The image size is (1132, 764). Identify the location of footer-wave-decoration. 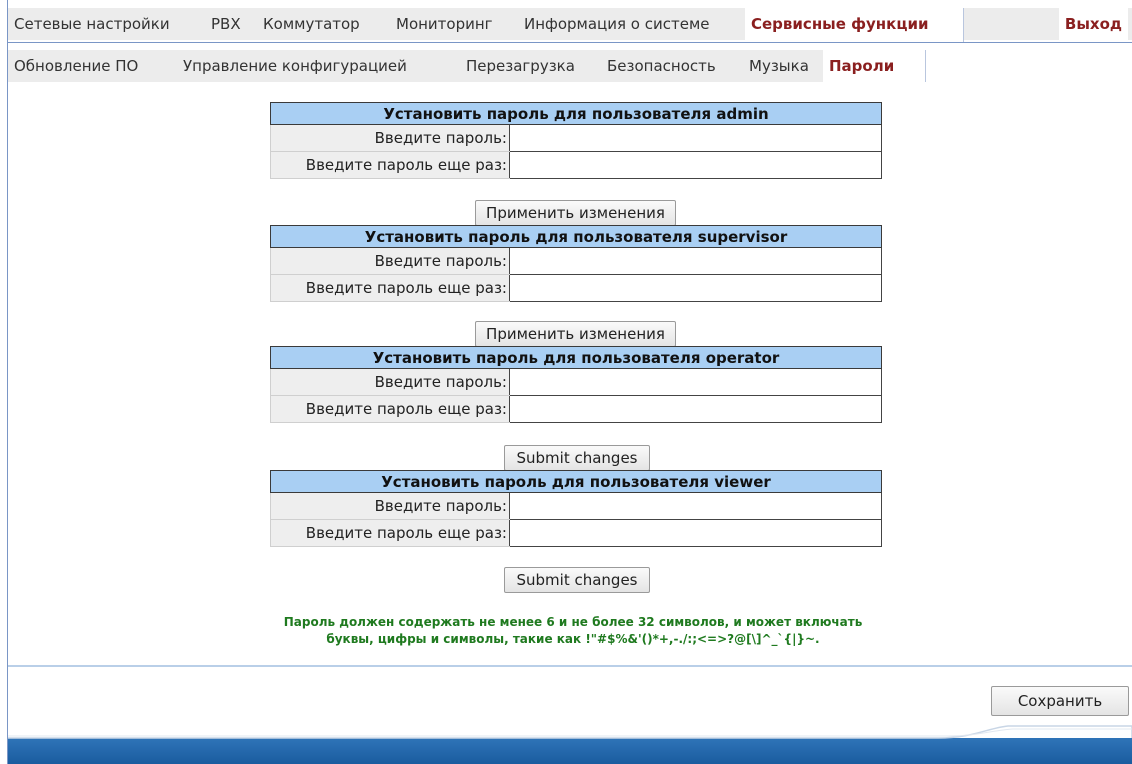
(570, 732).